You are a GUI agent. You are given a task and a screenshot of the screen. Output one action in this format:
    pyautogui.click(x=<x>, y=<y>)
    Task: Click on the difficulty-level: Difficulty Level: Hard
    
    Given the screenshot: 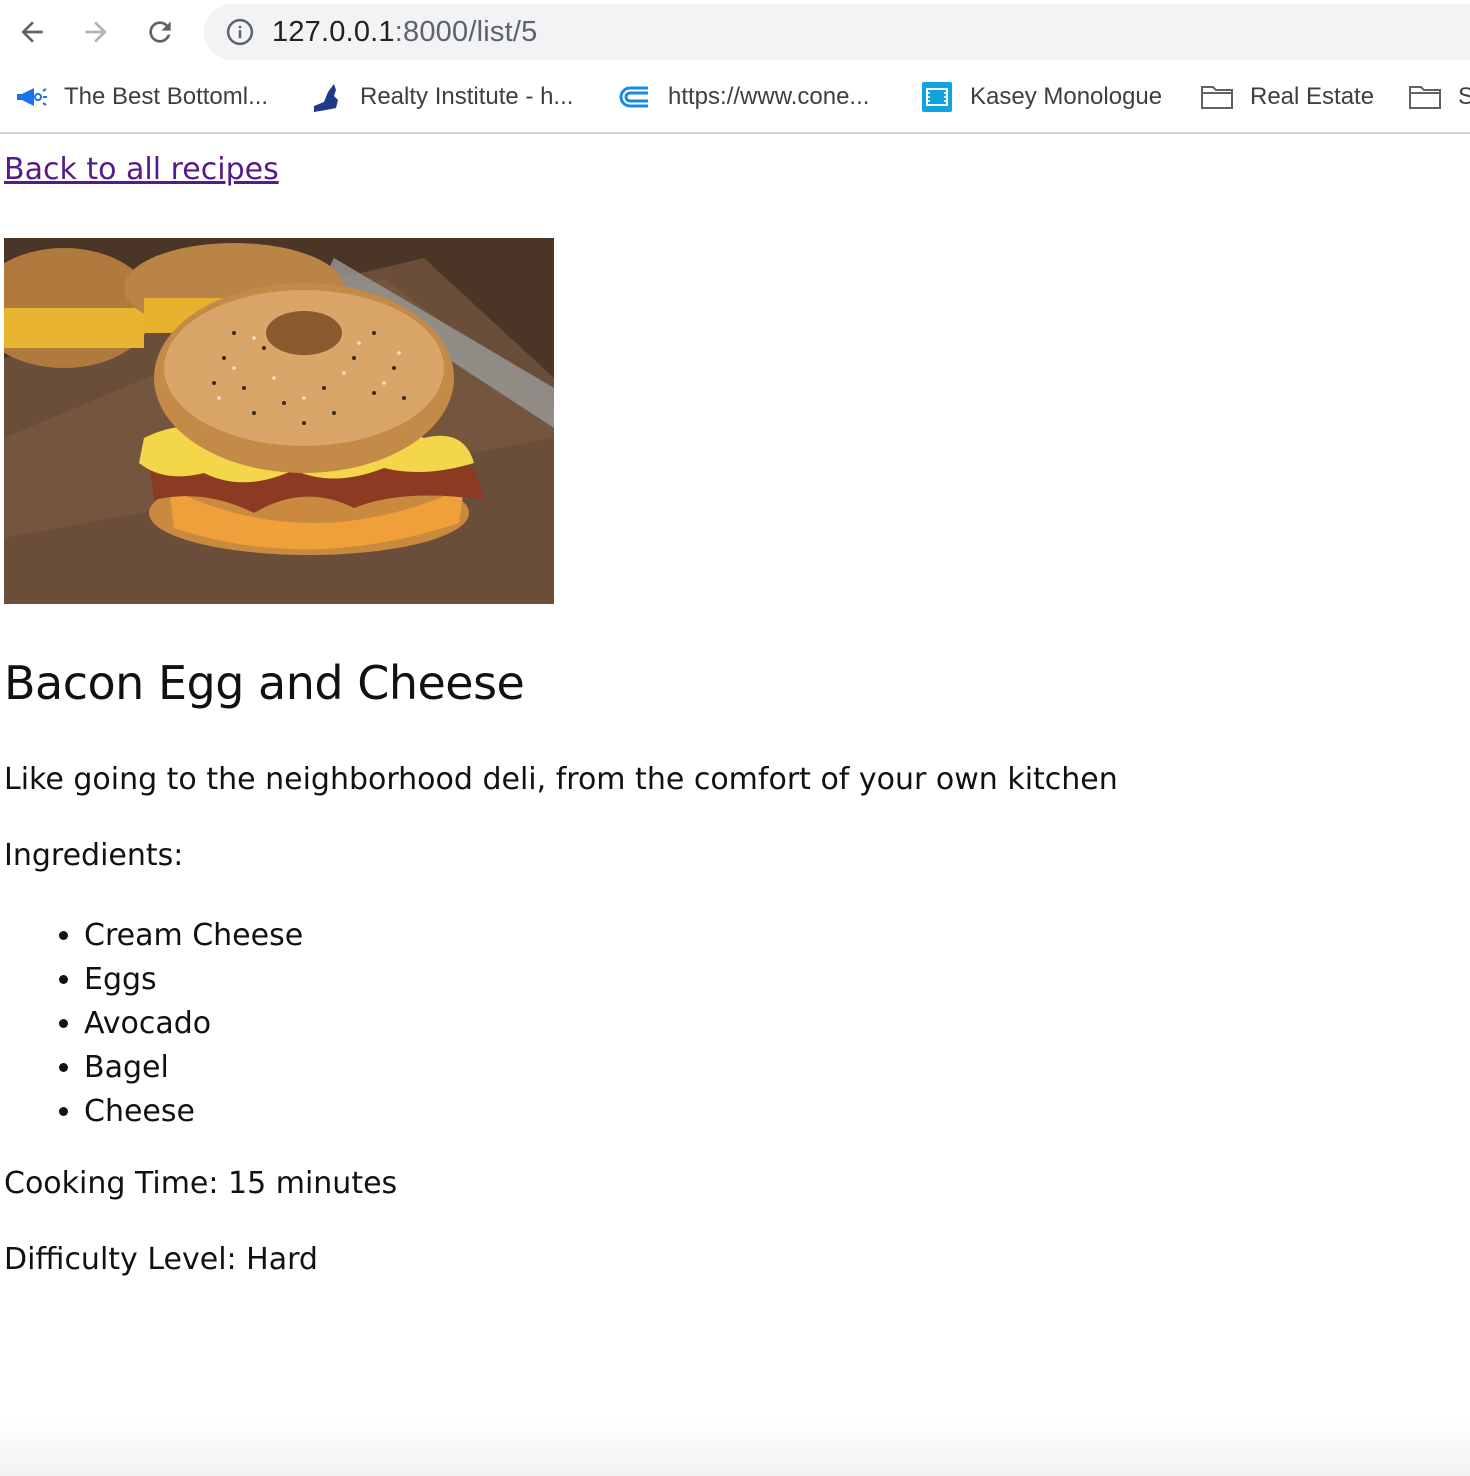 What is the action you would take?
    pyautogui.click(x=161, y=1259)
    